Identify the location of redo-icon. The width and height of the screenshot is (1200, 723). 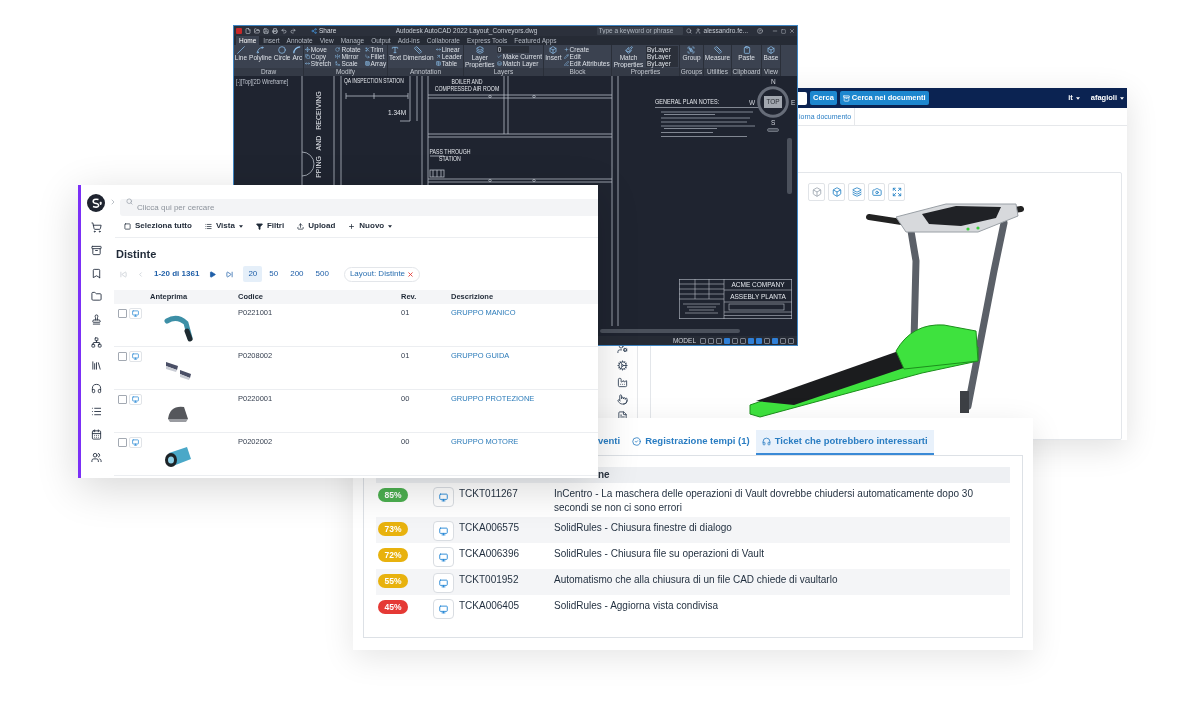
(293, 31).